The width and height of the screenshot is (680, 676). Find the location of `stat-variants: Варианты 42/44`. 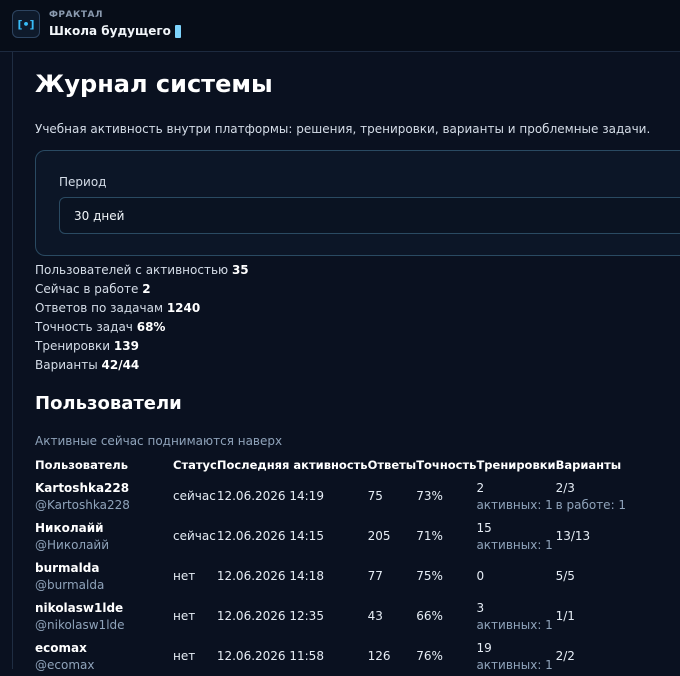

stat-variants: Варианты 42/44 is located at coordinates (87, 365).